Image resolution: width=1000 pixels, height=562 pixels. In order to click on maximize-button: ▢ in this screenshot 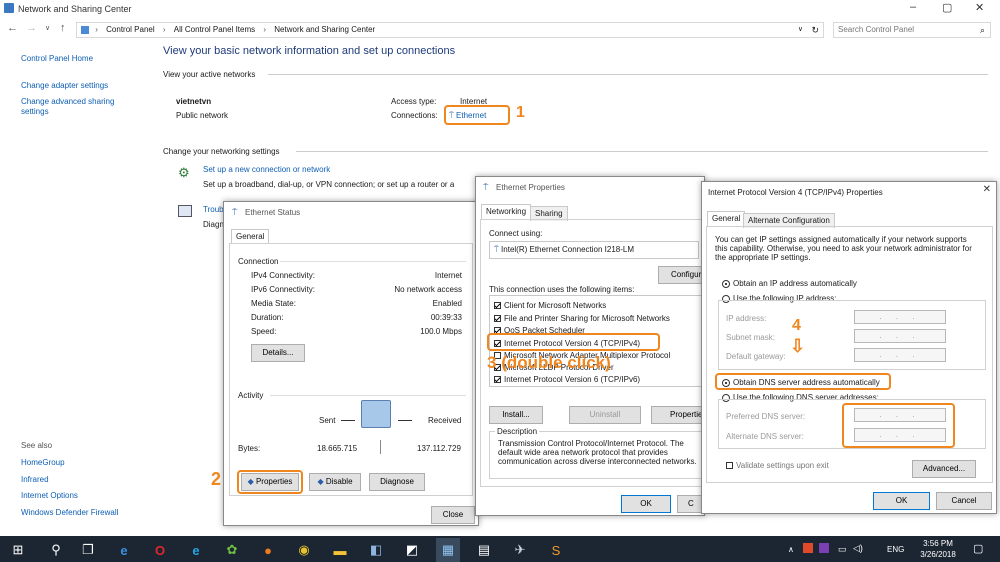, I will do `click(947, 7)`.